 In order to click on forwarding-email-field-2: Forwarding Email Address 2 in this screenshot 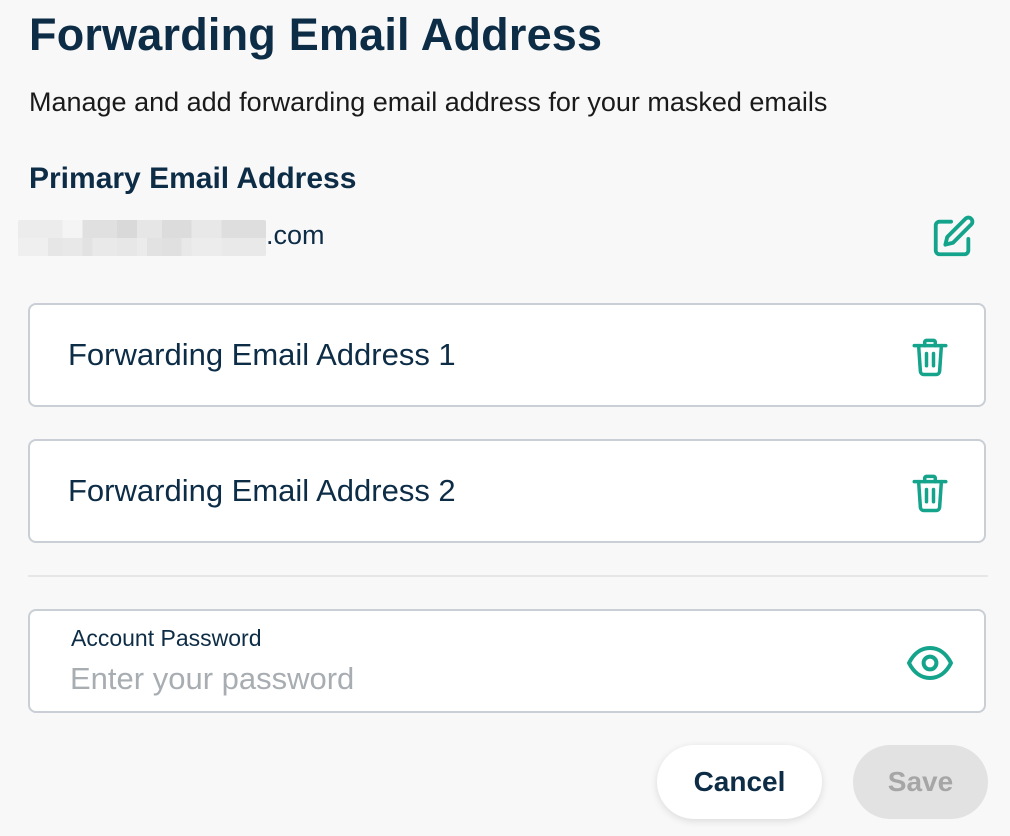, I will do `click(507, 491)`.